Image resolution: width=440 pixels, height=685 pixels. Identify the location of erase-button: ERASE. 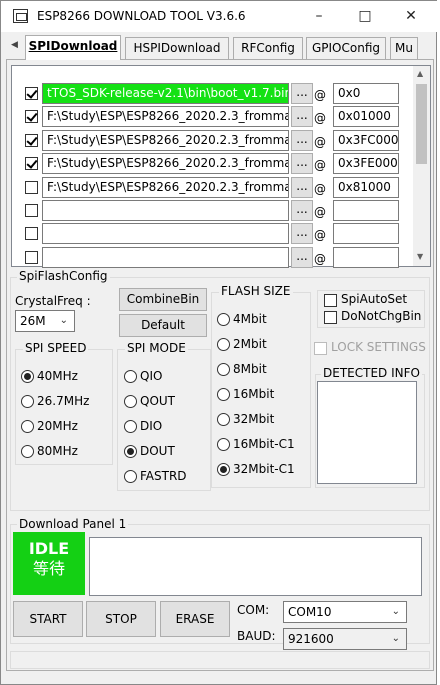
(195, 619).